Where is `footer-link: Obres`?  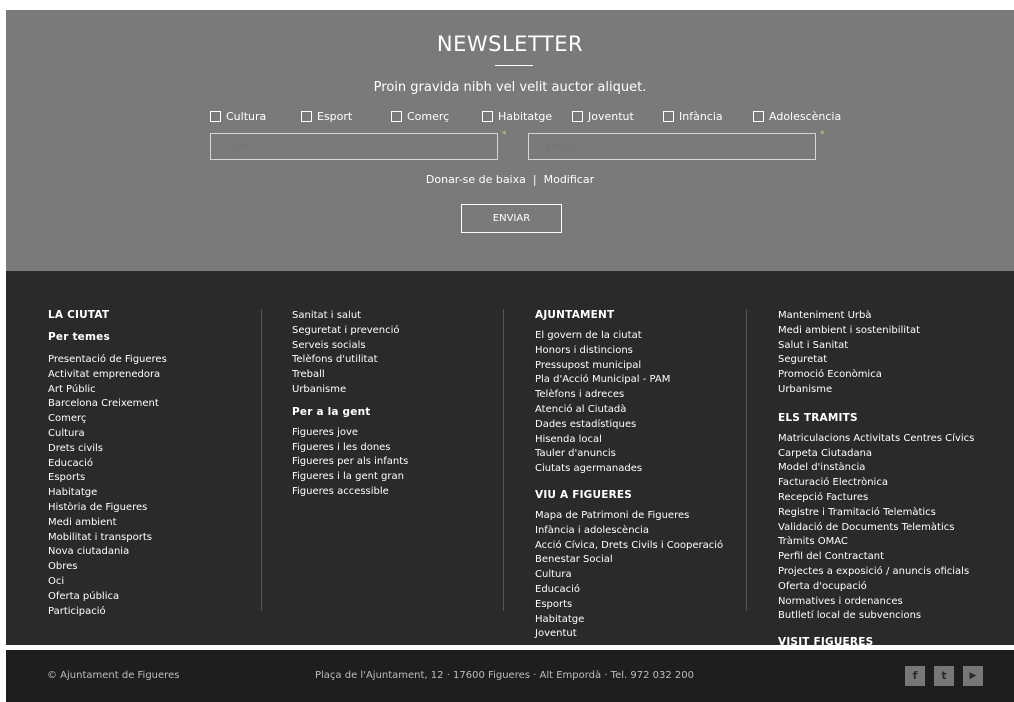
footer-link: Obres is located at coordinates (107, 567).